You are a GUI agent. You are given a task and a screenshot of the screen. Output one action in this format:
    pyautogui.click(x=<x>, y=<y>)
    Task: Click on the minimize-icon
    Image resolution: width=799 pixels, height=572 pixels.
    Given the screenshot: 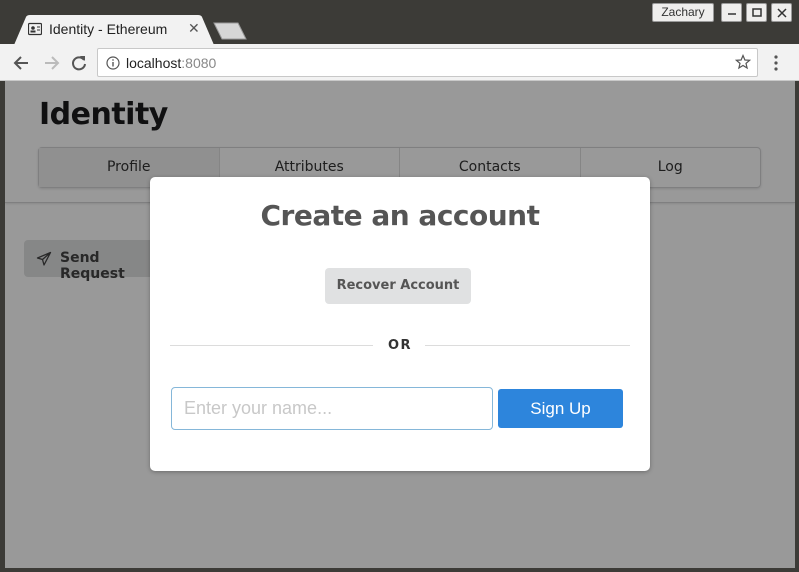 What is the action you would take?
    pyautogui.click(x=732, y=14)
    